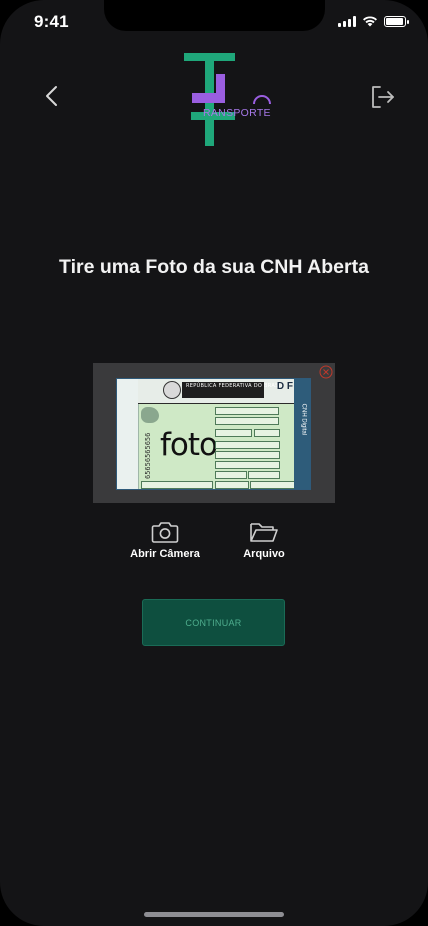  I want to click on cnh-header-text: REPÚBLICA FEDERATIVA DO BRASIL, so click(235, 386).